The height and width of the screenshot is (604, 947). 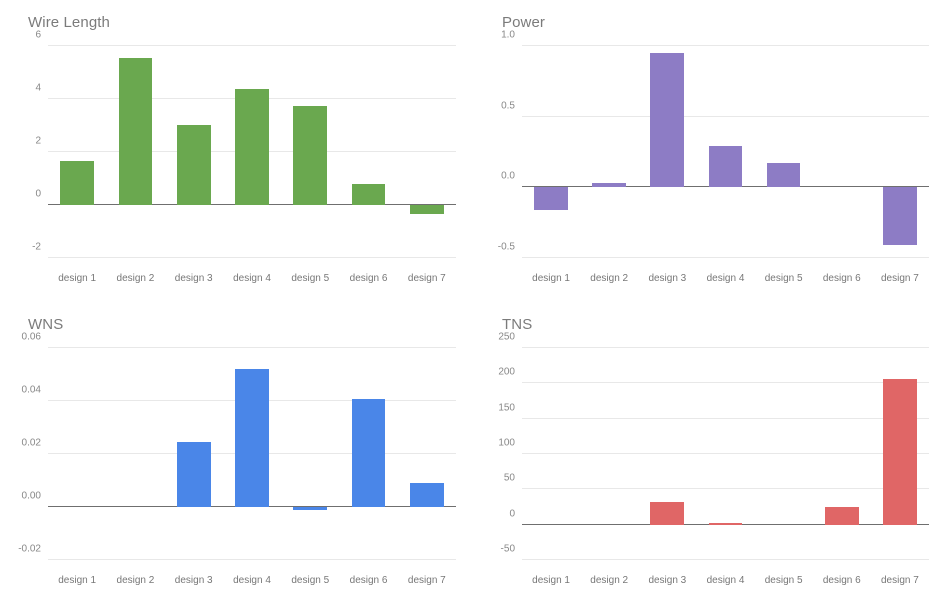 What do you see at coordinates (508, 106) in the screenshot?
I see `y-axis-tick-label: 0.5` at bounding box center [508, 106].